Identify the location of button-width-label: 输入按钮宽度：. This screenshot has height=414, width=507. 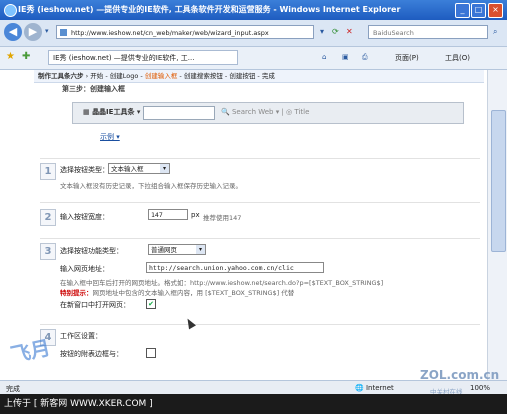
(84, 217).